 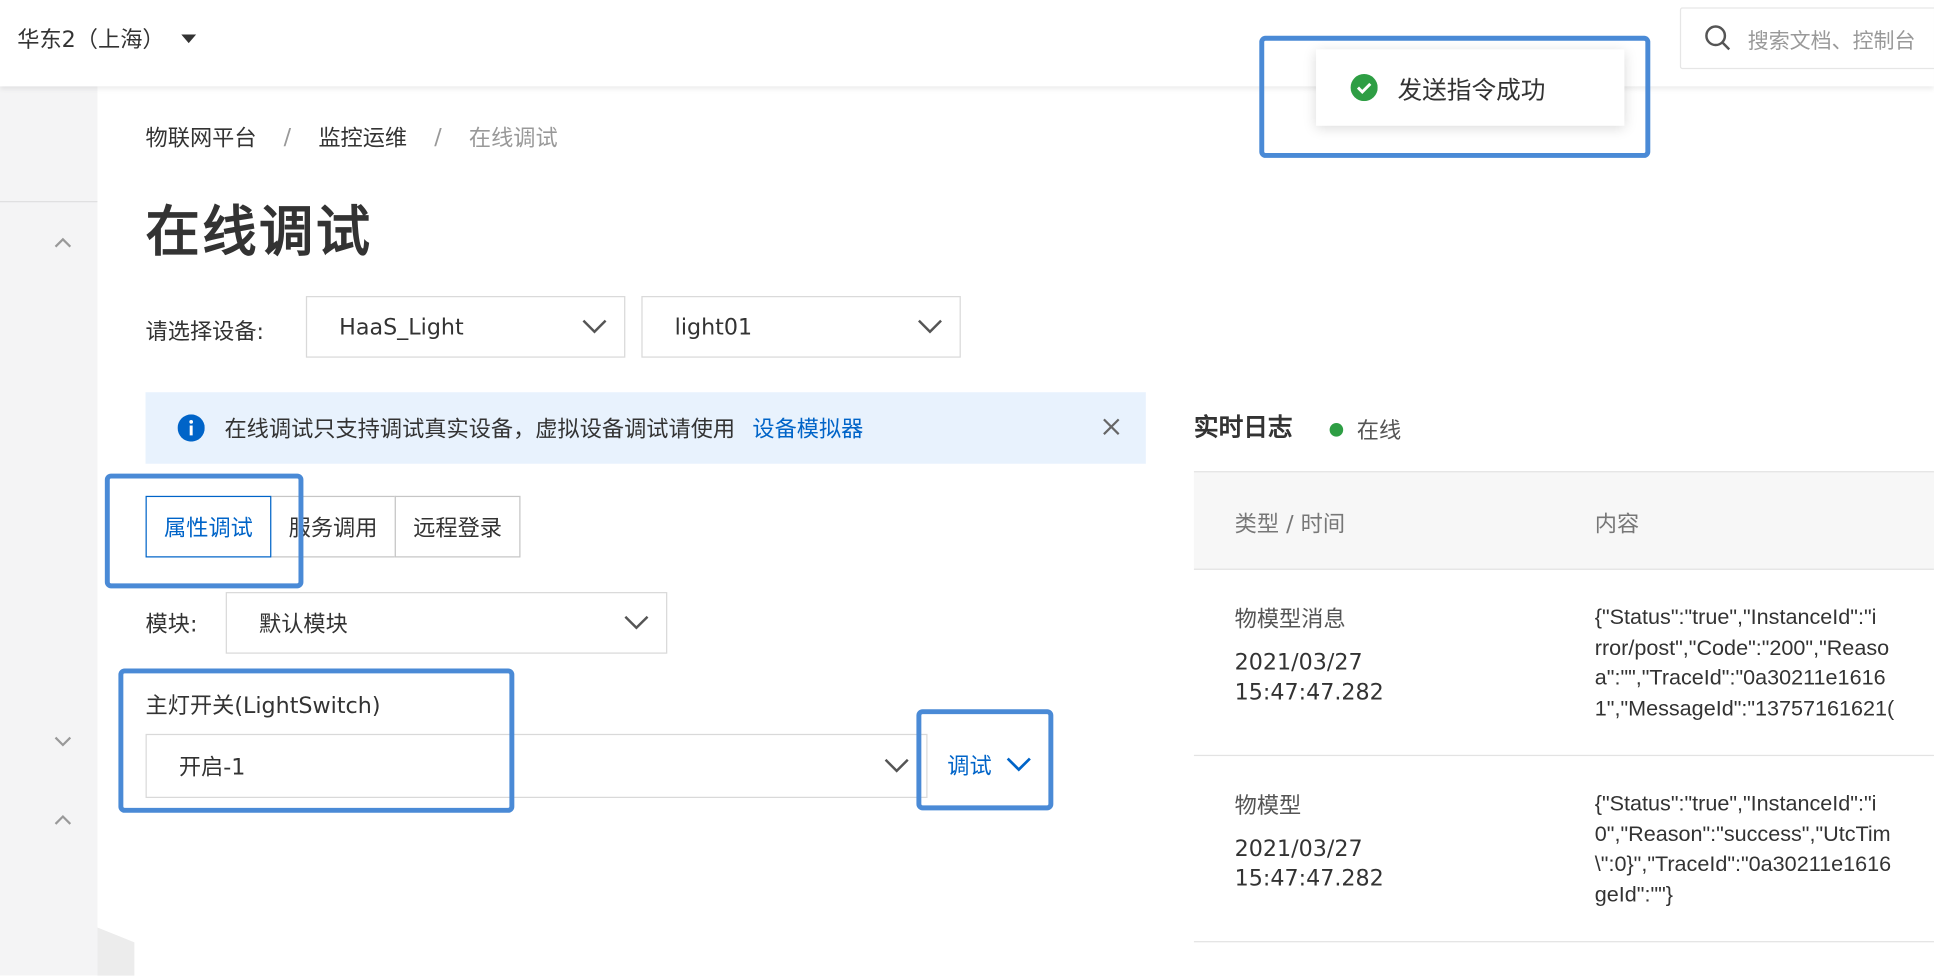 What do you see at coordinates (1290, 524) in the screenshot?
I see `column-type-time: 类型 / 时间` at bounding box center [1290, 524].